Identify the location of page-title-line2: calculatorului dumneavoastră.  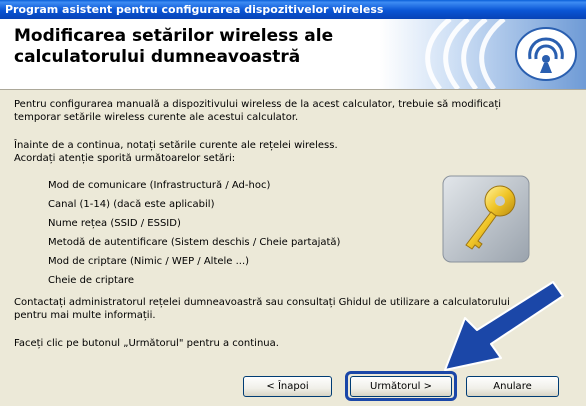
(157, 57).